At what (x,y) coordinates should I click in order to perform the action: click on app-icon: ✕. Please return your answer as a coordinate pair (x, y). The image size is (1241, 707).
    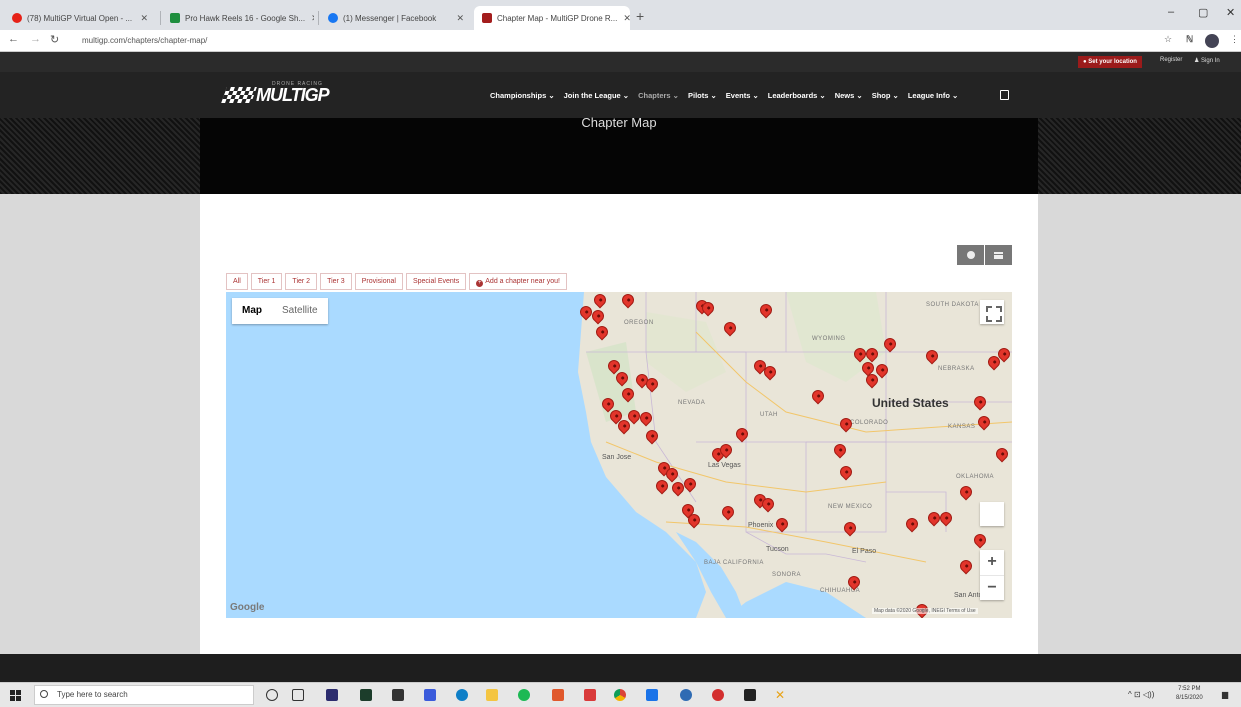
    Looking at the image, I should click on (780, 695).